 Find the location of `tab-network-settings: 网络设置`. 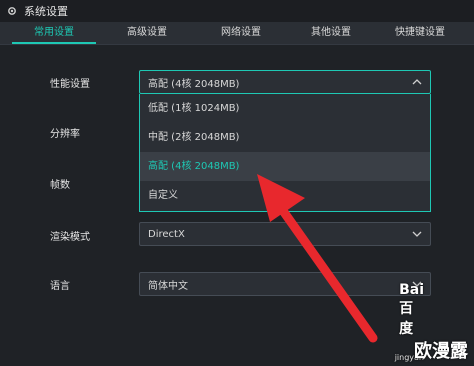

tab-network-settings: 网络设置 is located at coordinates (241, 33).